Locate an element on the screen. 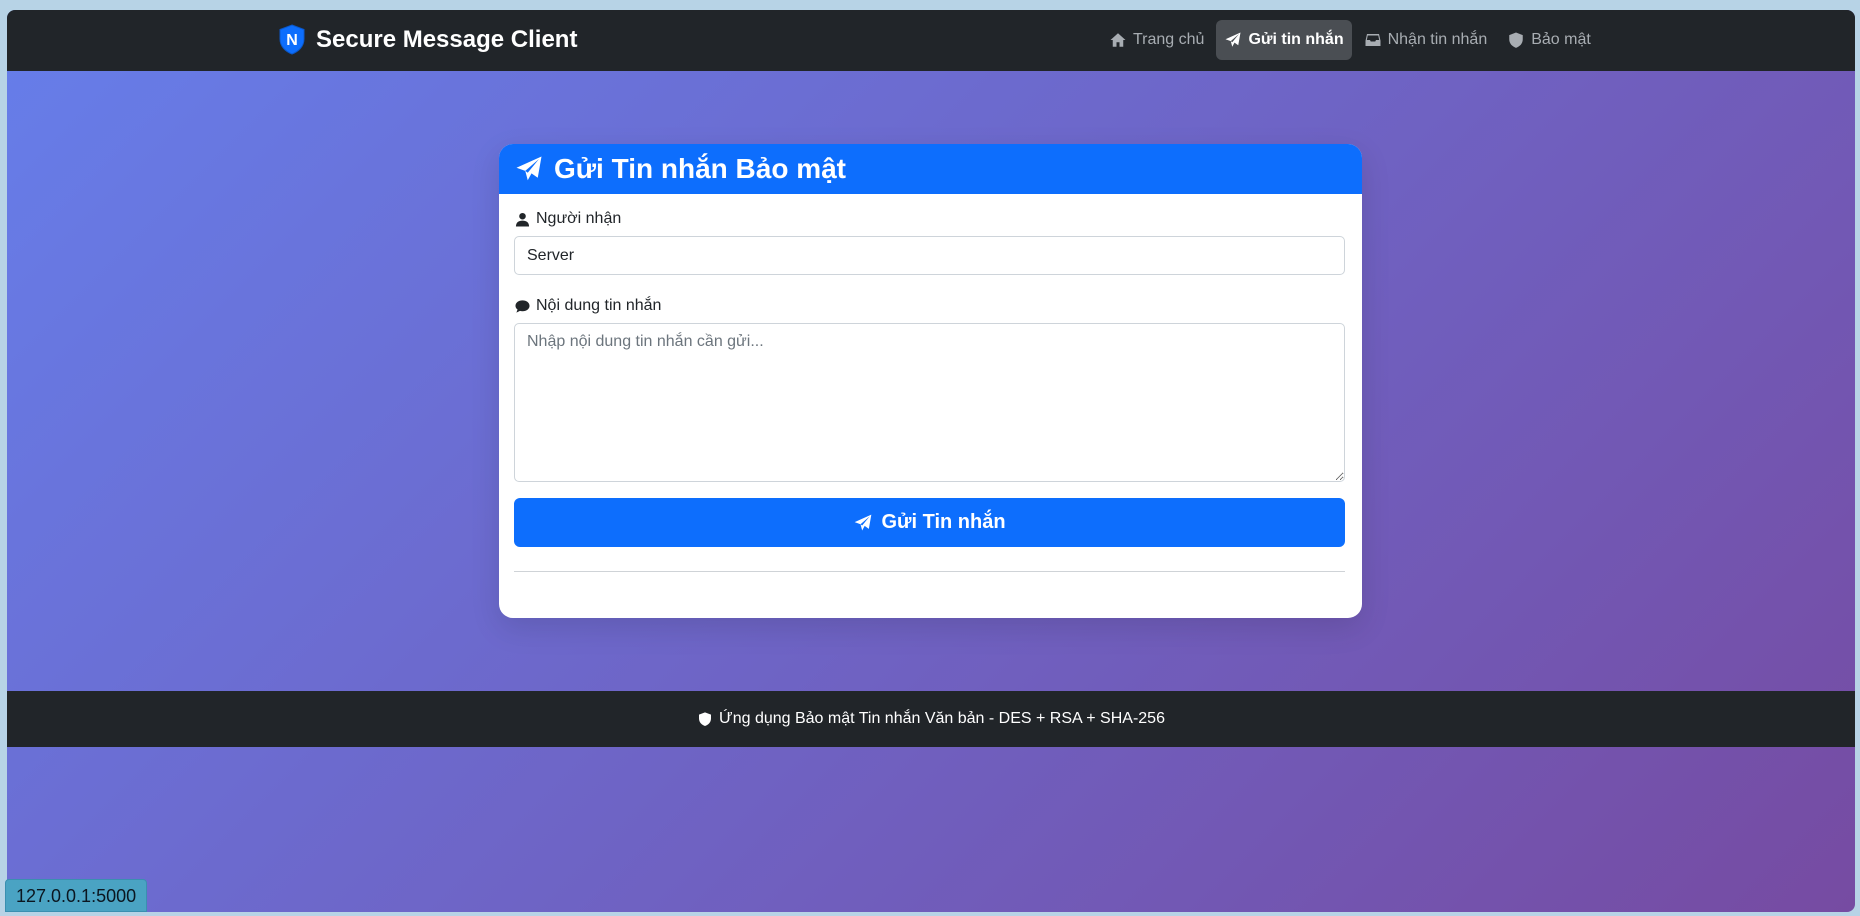 This screenshot has width=1860, height=916. brand-link: N Secure Message Client is located at coordinates (427, 39).